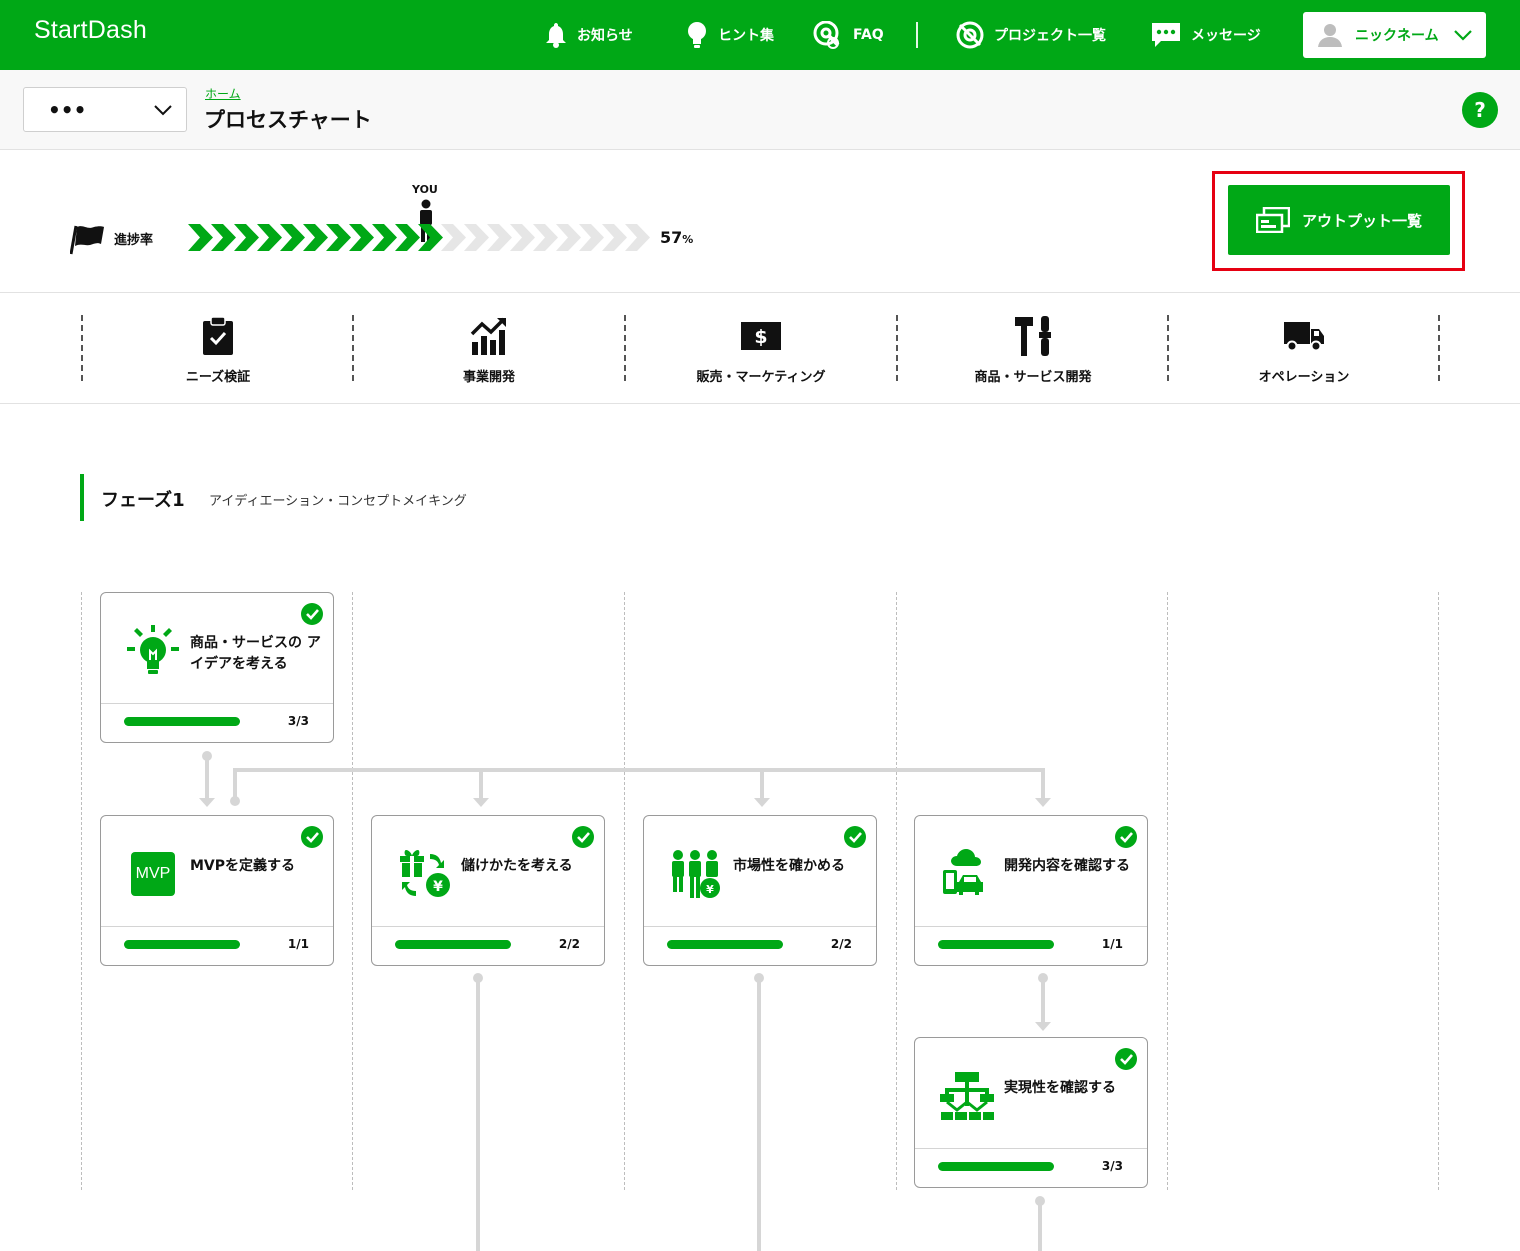  What do you see at coordinates (243, 866) in the screenshot?
I see `task-card-title: MVPを定義する` at bounding box center [243, 866].